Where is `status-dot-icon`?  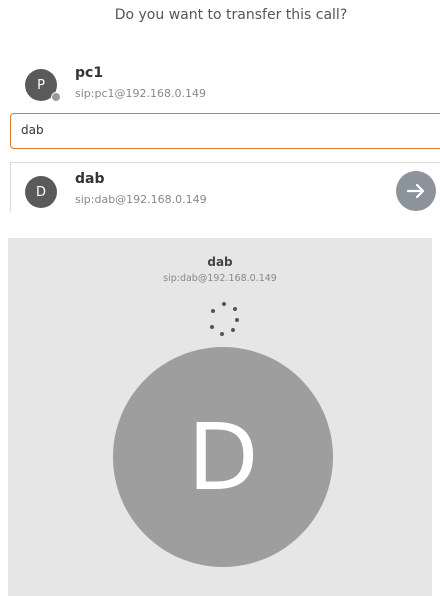 status-dot-icon is located at coordinates (56, 97).